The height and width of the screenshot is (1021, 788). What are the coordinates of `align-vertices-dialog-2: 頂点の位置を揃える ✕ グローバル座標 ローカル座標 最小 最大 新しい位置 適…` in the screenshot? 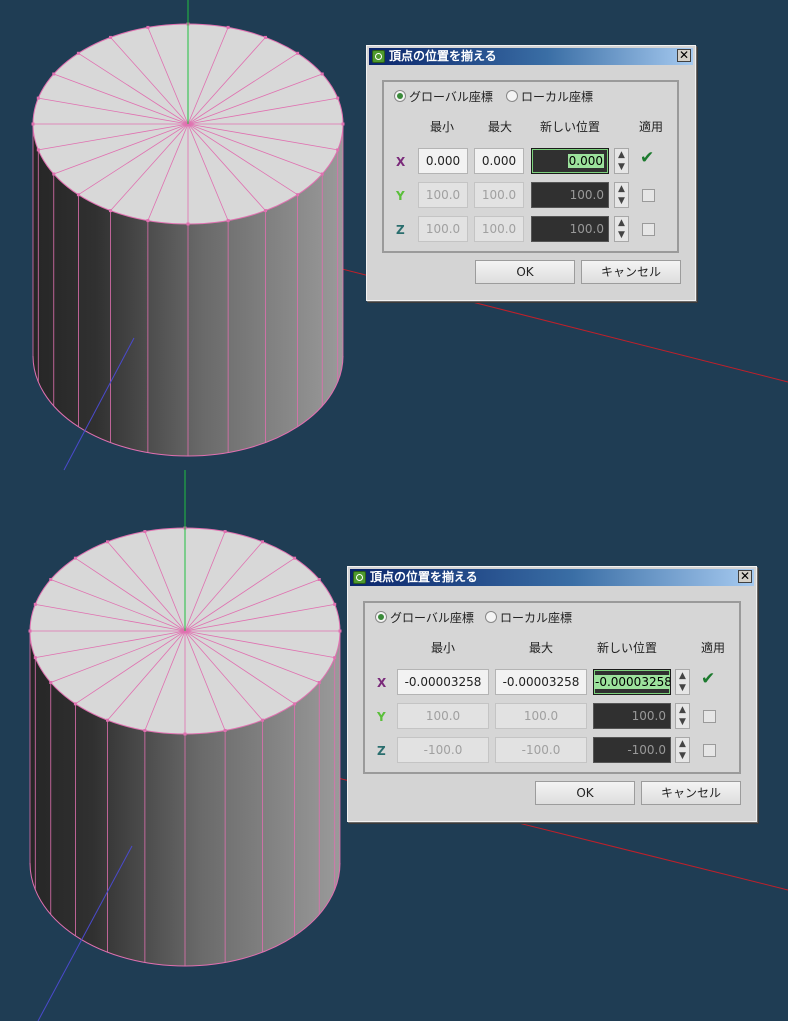 It's located at (552, 694).